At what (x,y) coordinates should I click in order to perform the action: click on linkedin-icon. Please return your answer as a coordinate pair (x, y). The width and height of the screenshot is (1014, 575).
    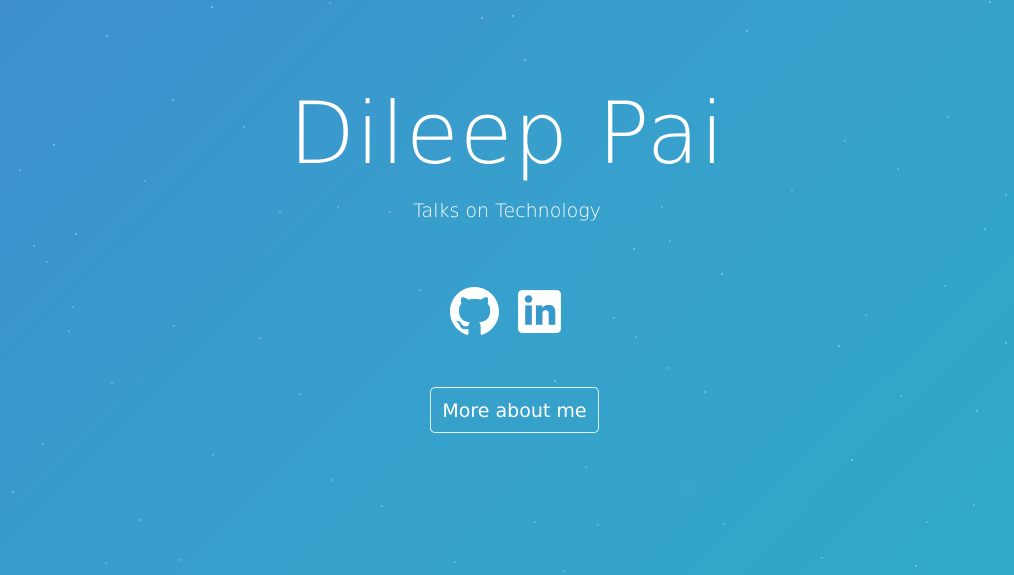
    Looking at the image, I should click on (539, 311).